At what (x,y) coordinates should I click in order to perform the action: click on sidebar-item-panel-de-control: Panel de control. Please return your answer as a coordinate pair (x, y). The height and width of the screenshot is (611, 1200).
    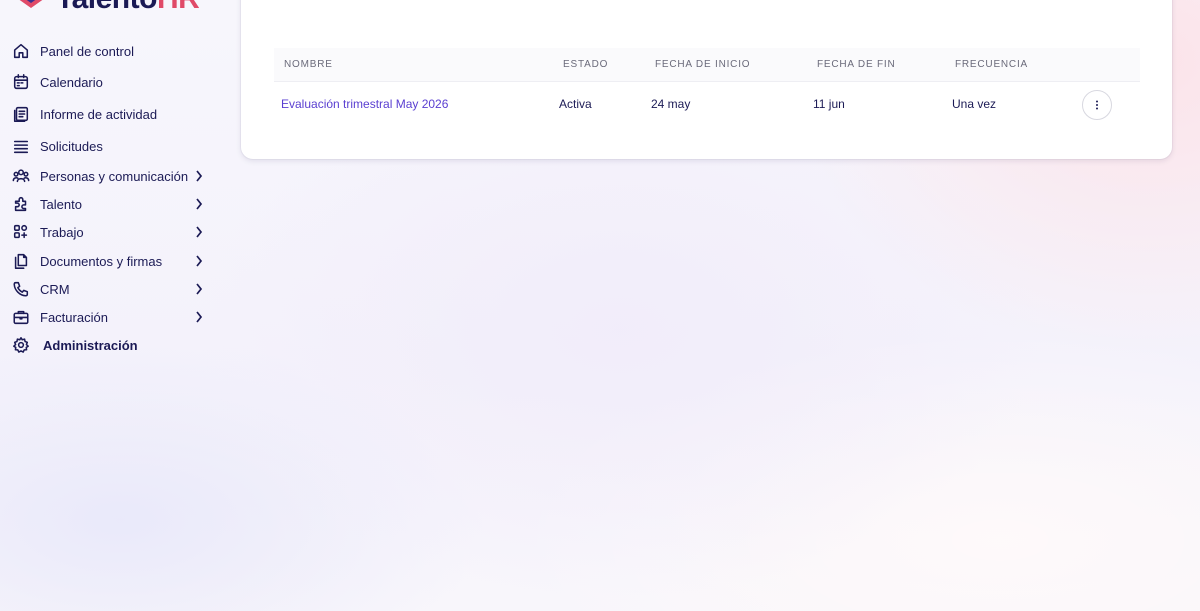
    Looking at the image, I should click on (108, 51).